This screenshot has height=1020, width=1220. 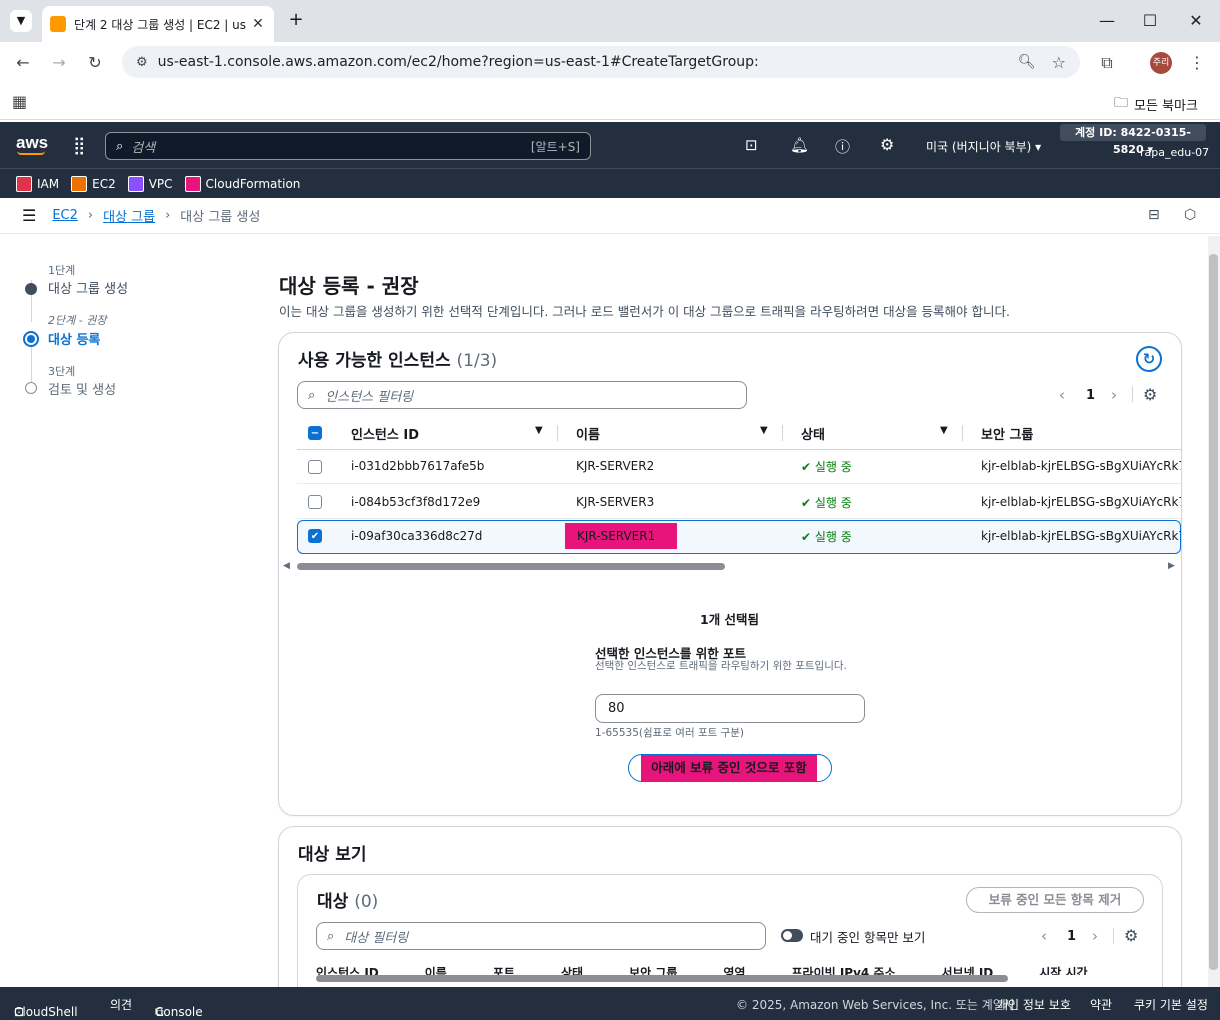 What do you see at coordinates (19, 101) in the screenshot?
I see `apps-grid-icon: ▦` at bounding box center [19, 101].